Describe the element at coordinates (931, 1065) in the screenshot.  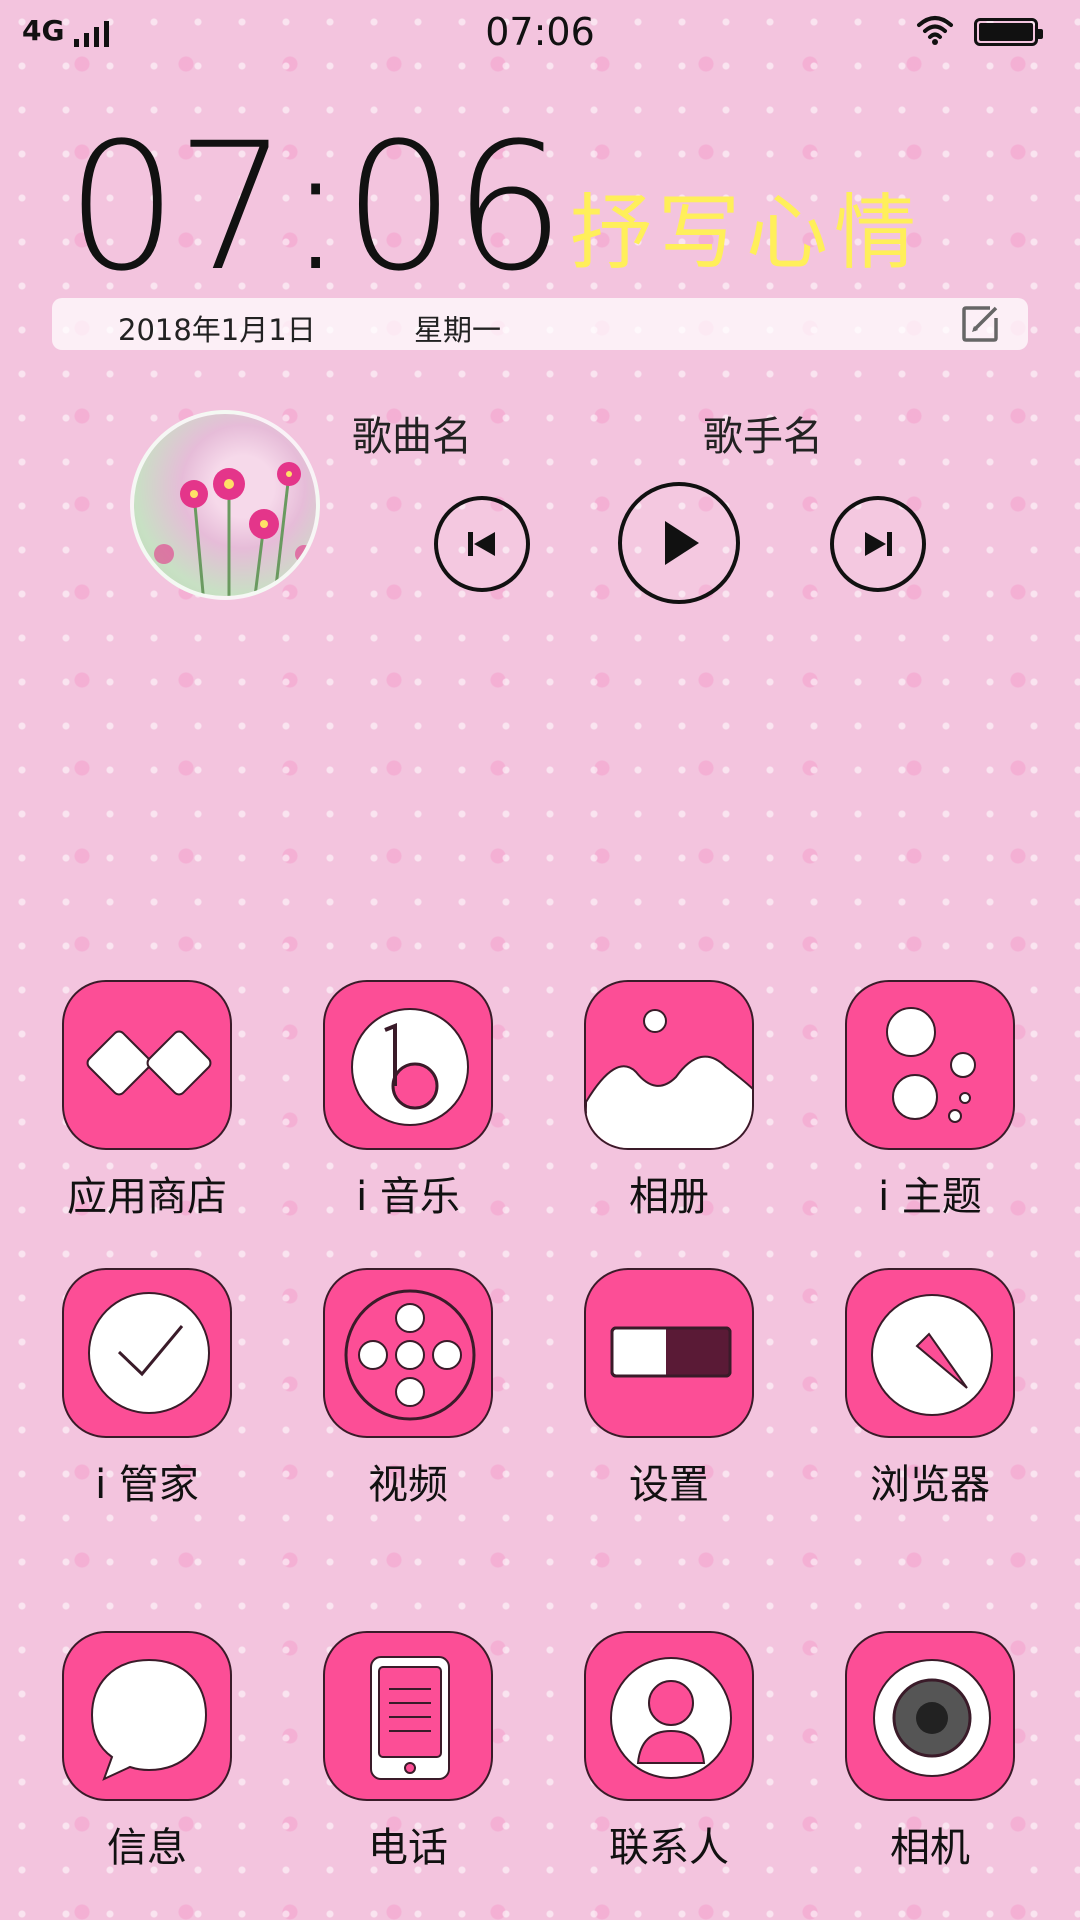
I see `theme-icon` at that location.